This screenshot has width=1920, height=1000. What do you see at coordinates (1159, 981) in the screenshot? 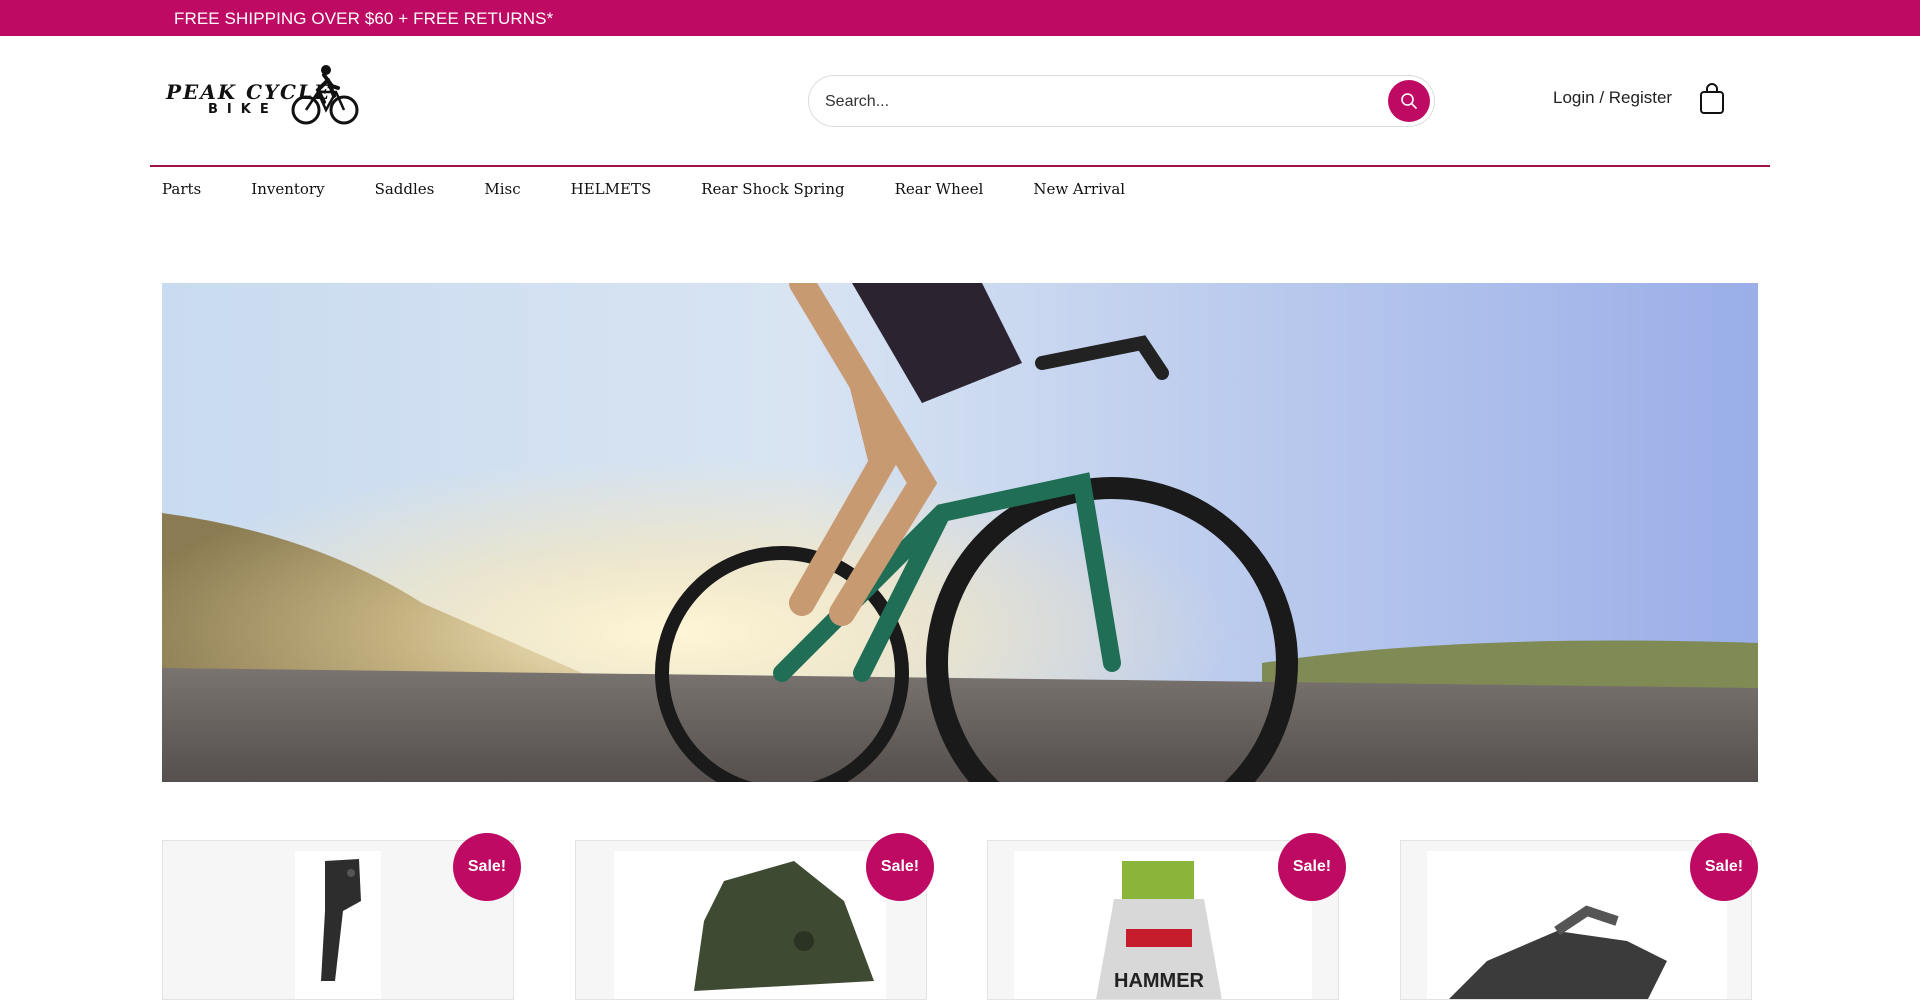
I see `svg-text: HAMMER` at bounding box center [1159, 981].